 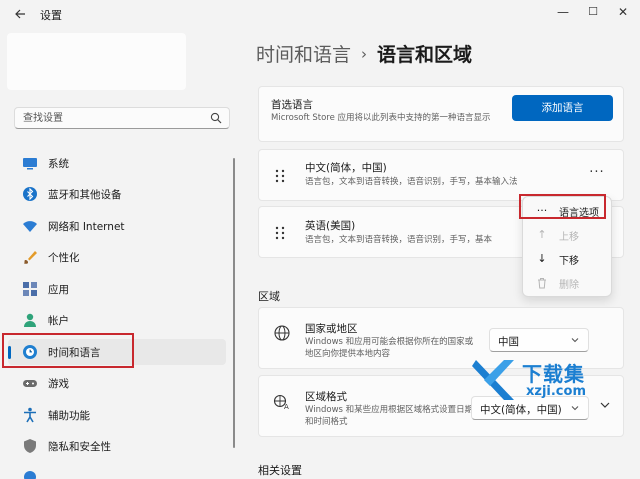 What do you see at coordinates (389, 348) in the screenshot?
I see `country-region-description: Windows 和应用可能会根据你所在的国家或地区向你提供本地内容` at bounding box center [389, 348].